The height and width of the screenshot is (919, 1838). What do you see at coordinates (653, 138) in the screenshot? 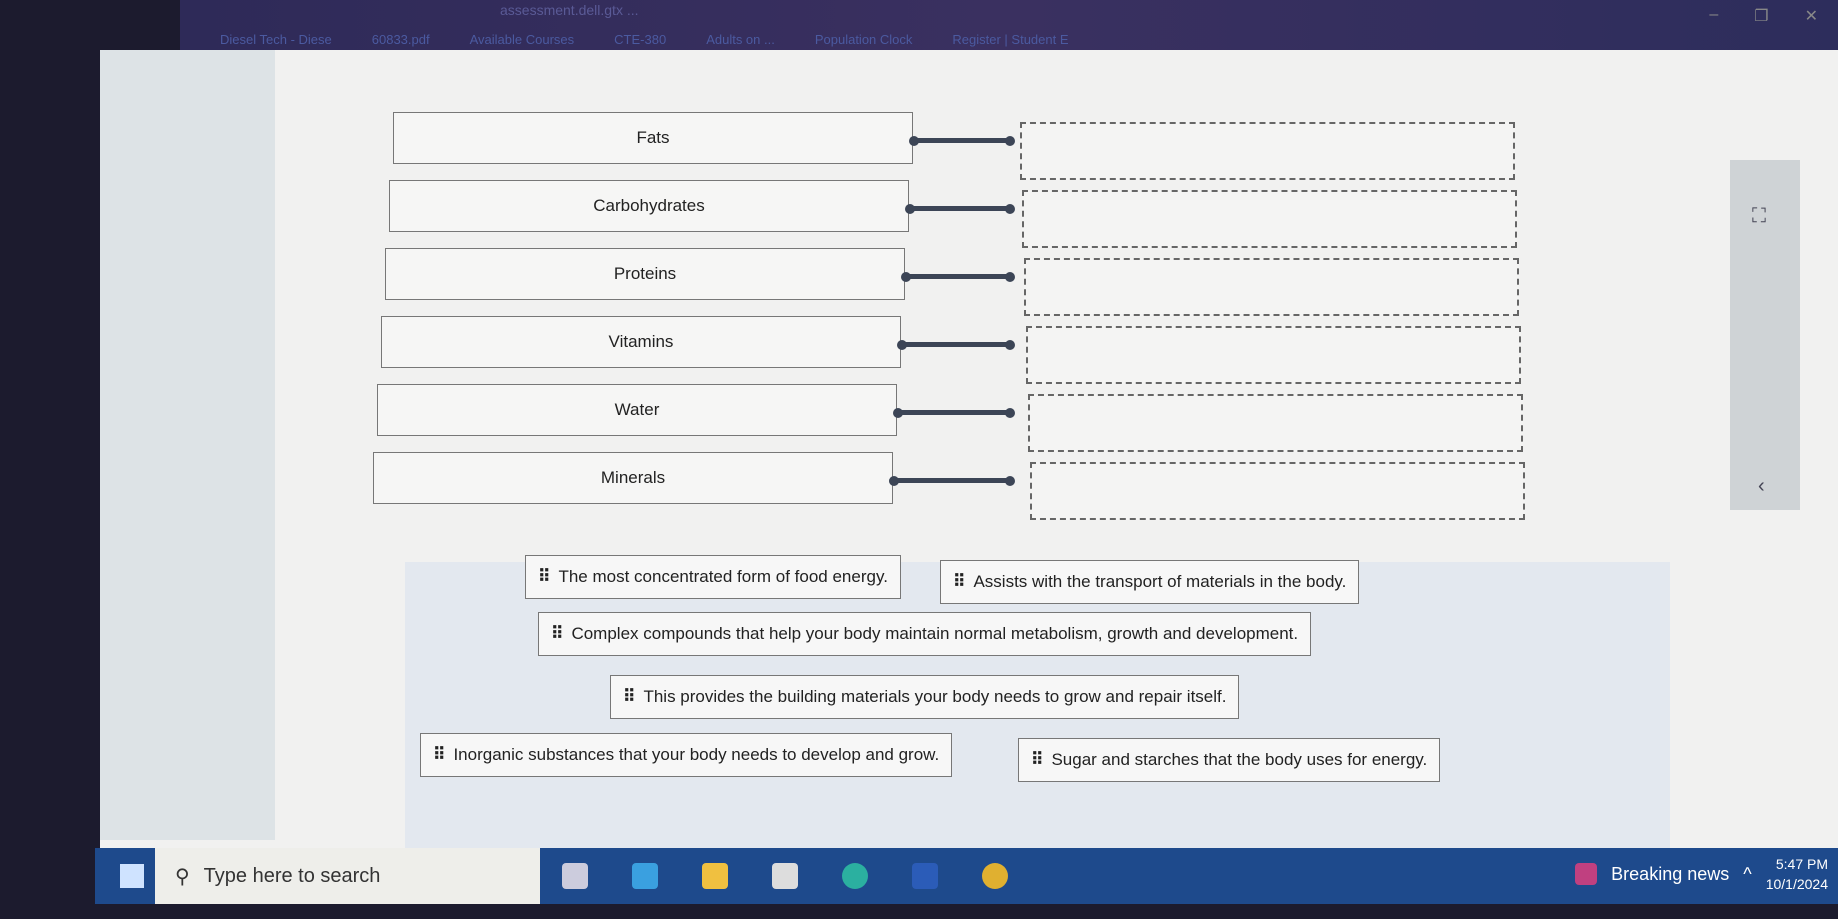
I see `term-fats: Fats` at bounding box center [653, 138].